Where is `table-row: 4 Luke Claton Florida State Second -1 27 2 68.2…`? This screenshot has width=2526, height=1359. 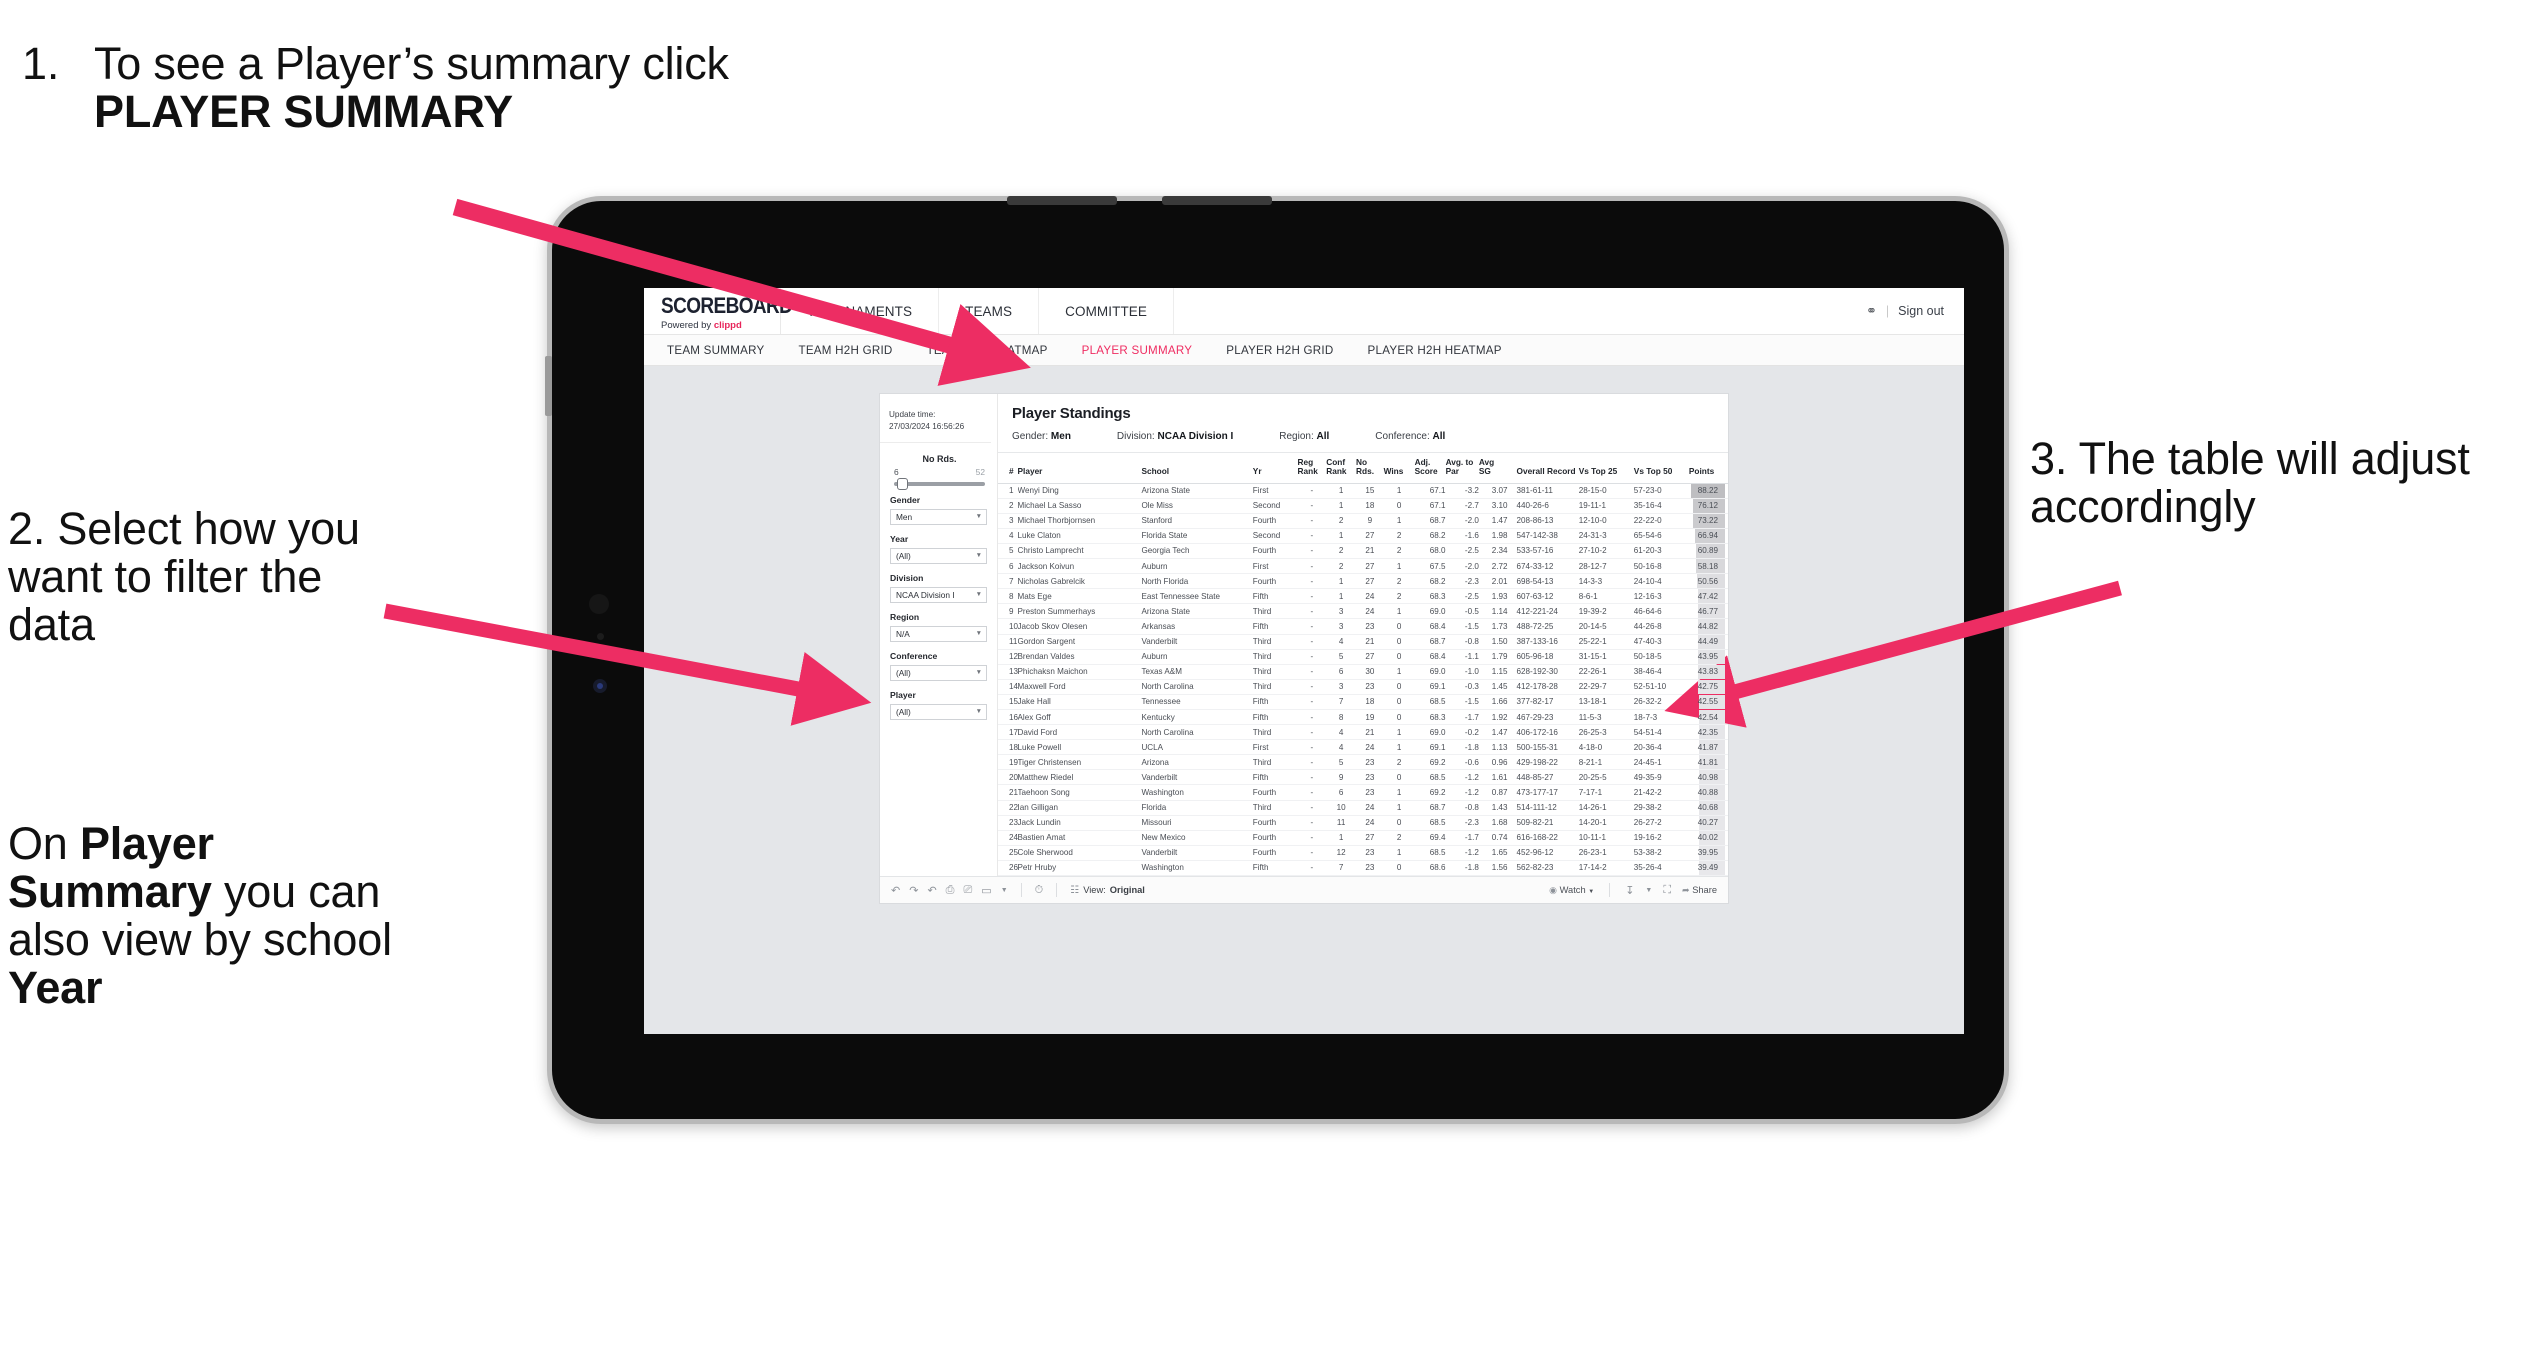
table-row: 4 Luke Claton Florida State Second -1 27 2 68.2… is located at coordinates (1363, 536).